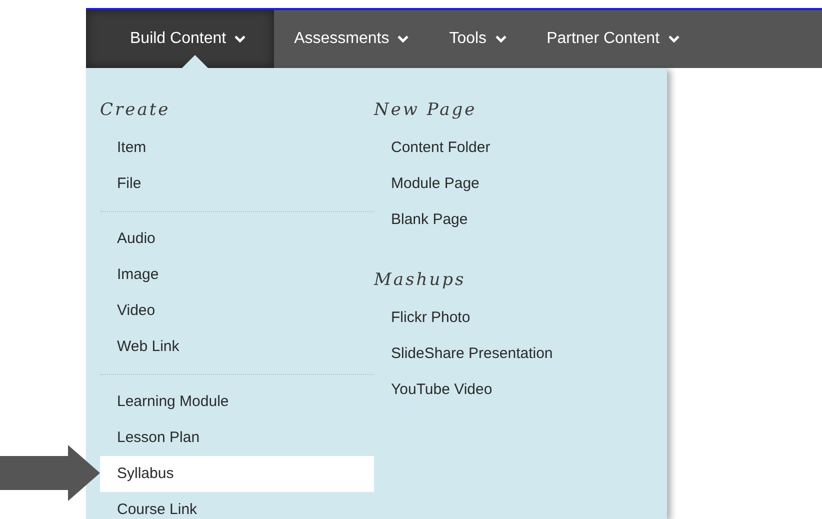 This screenshot has width=822, height=519. Describe the element at coordinates (520, 220) in the screenshot. I see `menu-item: Blank Page` at that location.